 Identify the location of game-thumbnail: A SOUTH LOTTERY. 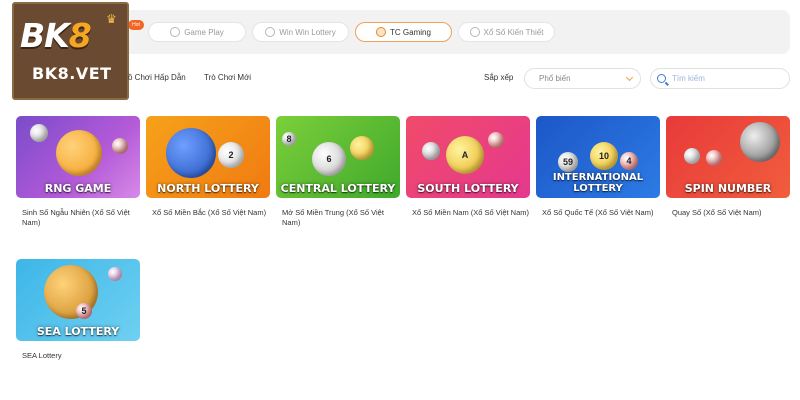
(468, 157).